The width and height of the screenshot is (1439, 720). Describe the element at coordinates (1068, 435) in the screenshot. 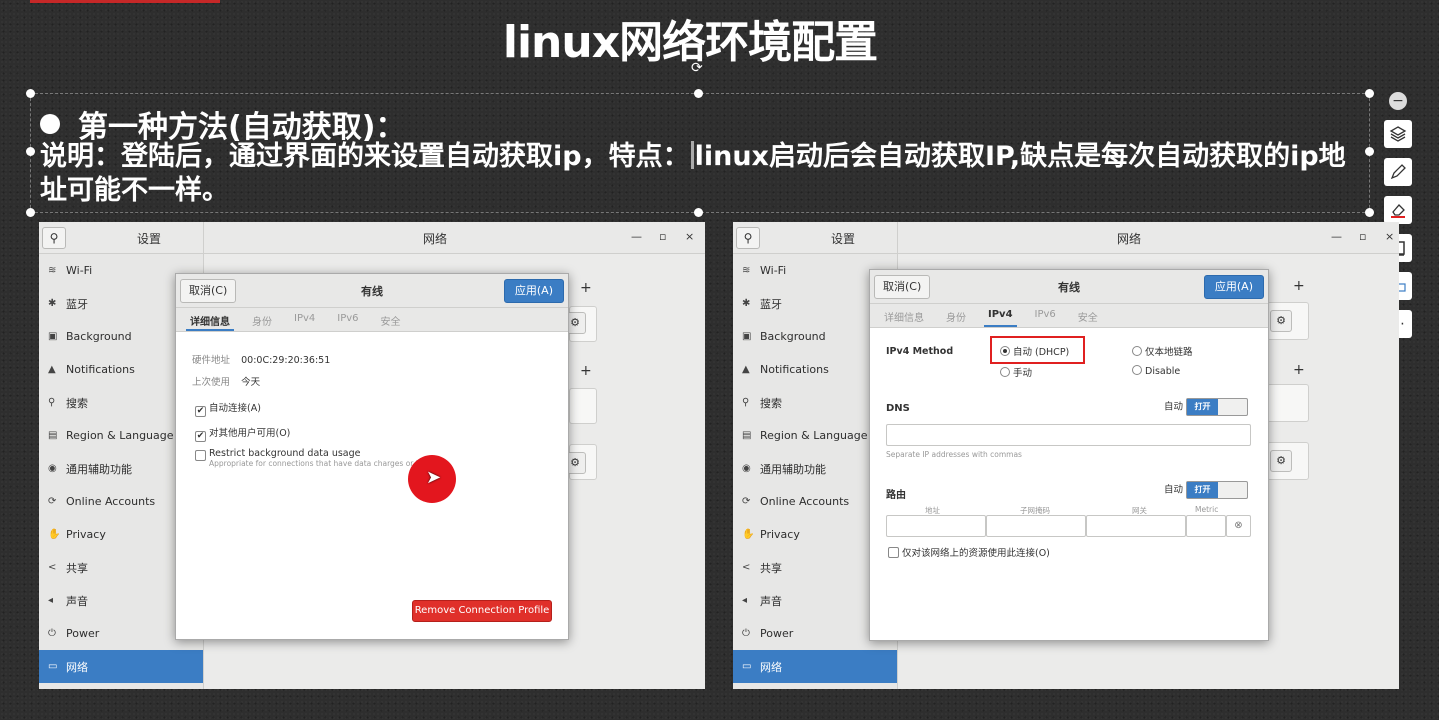

I see `dns-input` at that location.